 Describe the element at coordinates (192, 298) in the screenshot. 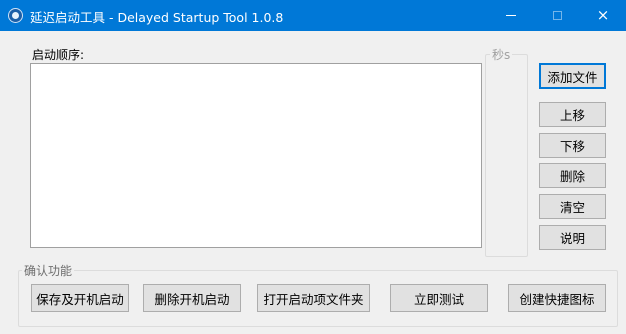

I see `remove-startup-button: 删除开机启动` at that location.